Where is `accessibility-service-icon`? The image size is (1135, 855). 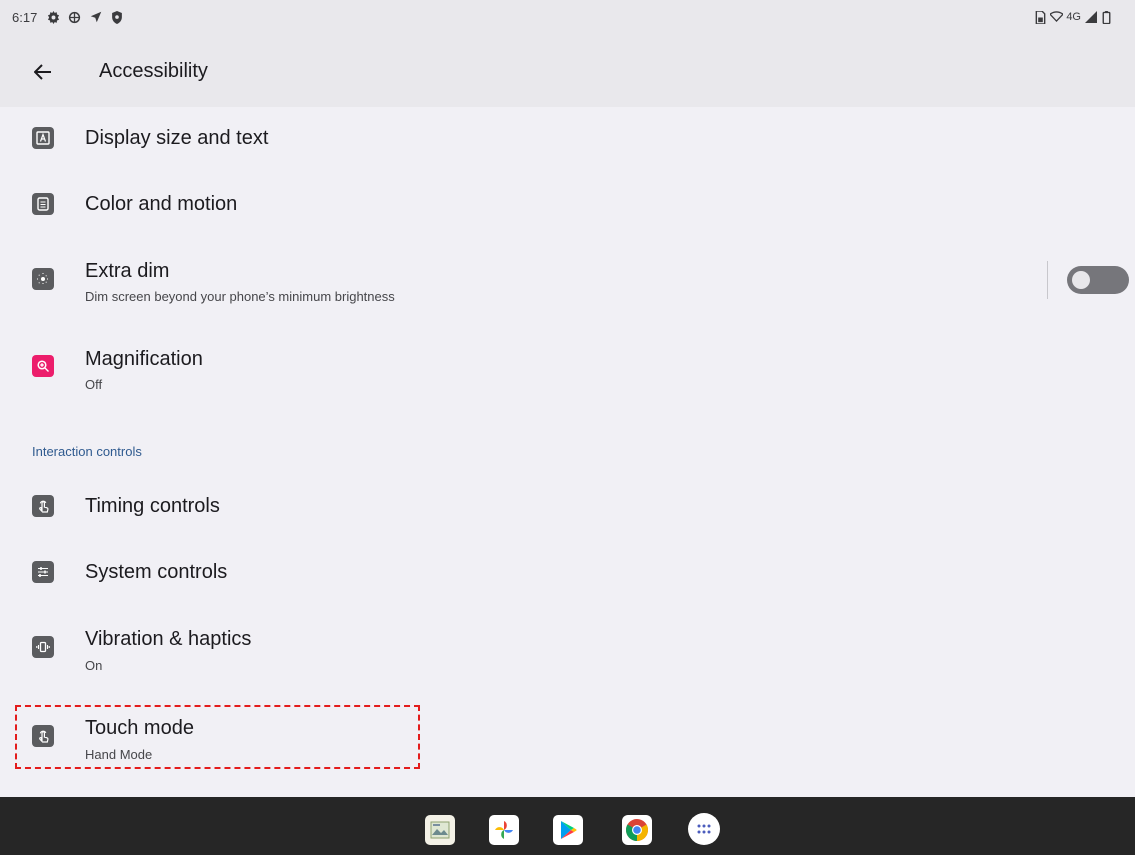 accessibility-service-icon is located at coordinates (74, 17).